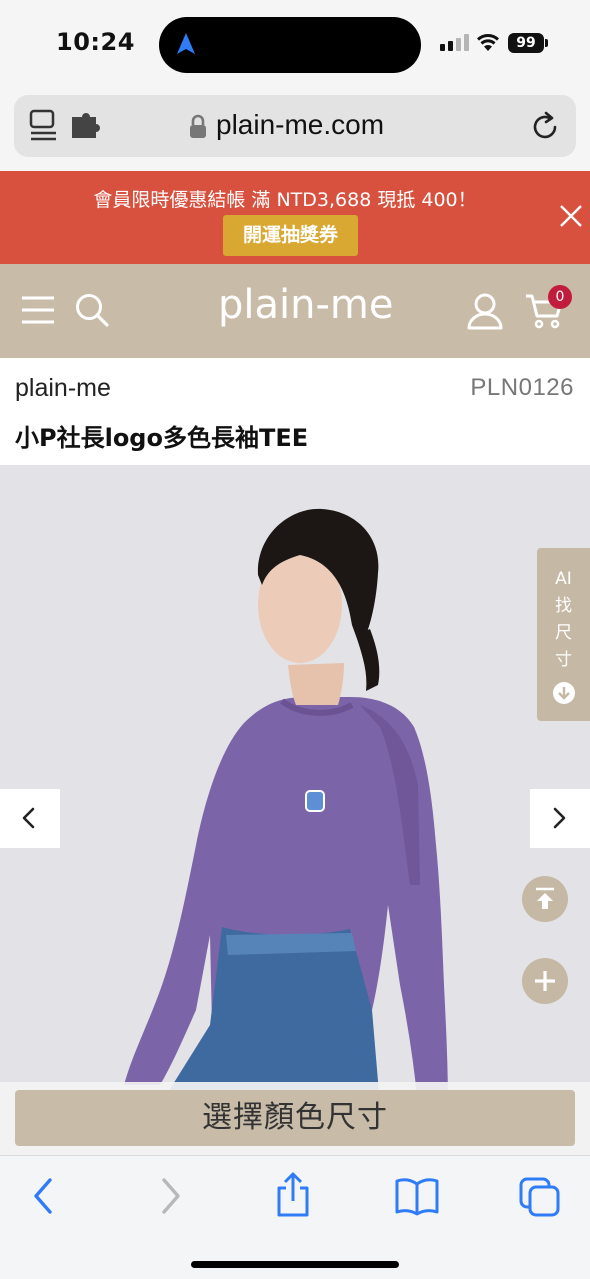 The image size is (590, 1279). What do you see at coordinates (290, 235) in the screenshot?
I see `lottery-coupon-button: 開運抽獎券` at bounding box center [290, 235].